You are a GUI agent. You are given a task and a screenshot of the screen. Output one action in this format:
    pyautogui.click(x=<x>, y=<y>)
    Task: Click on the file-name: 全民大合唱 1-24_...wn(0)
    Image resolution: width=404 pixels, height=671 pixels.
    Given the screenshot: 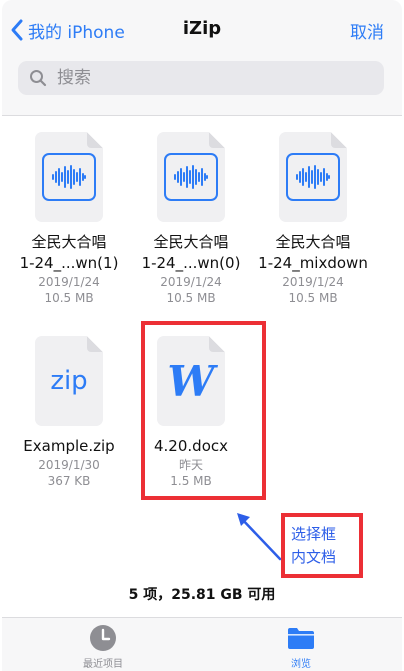 What is the action you would take?
    pyautogui.click(x=191, y=252)
    